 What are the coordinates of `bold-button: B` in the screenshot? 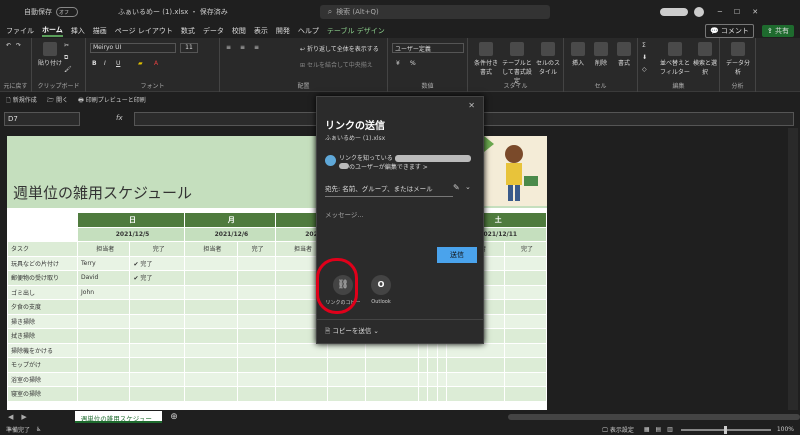 It's located at (94, 63).